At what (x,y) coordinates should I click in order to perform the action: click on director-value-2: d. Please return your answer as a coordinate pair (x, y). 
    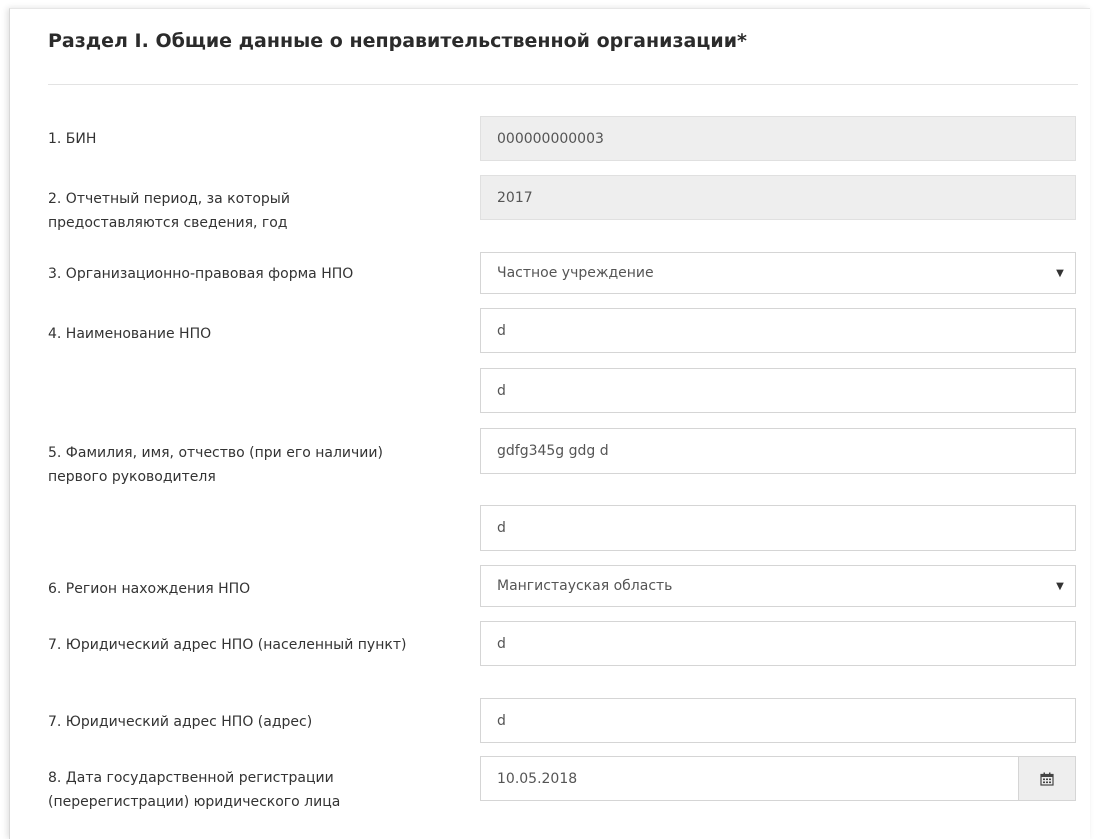
    Looking at the image, I should click on (501, 528).